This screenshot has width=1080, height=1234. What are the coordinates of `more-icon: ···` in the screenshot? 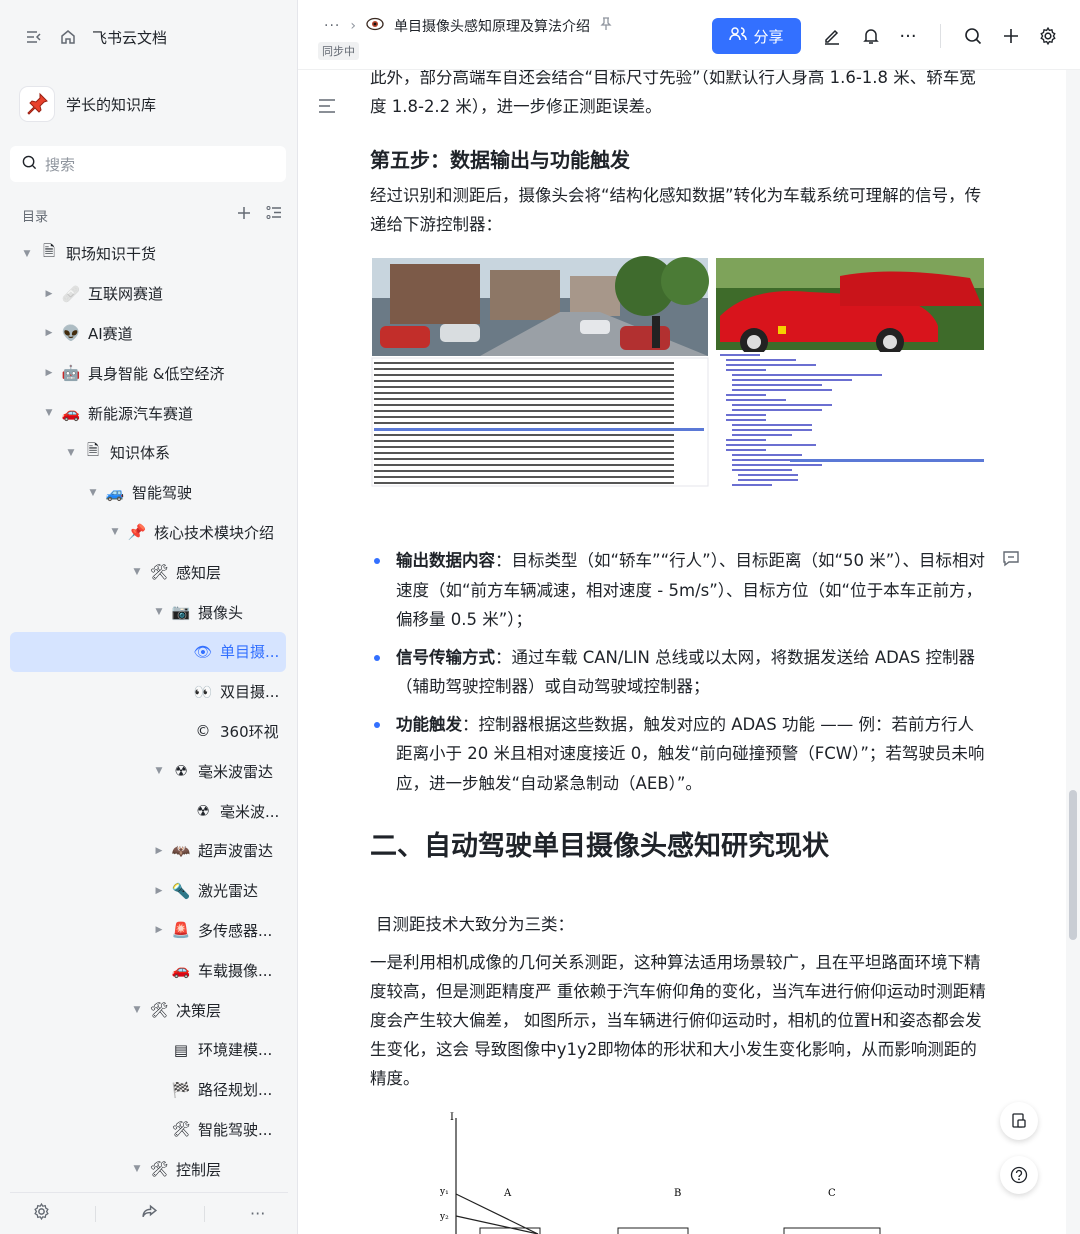 It's located at (257, 1213).